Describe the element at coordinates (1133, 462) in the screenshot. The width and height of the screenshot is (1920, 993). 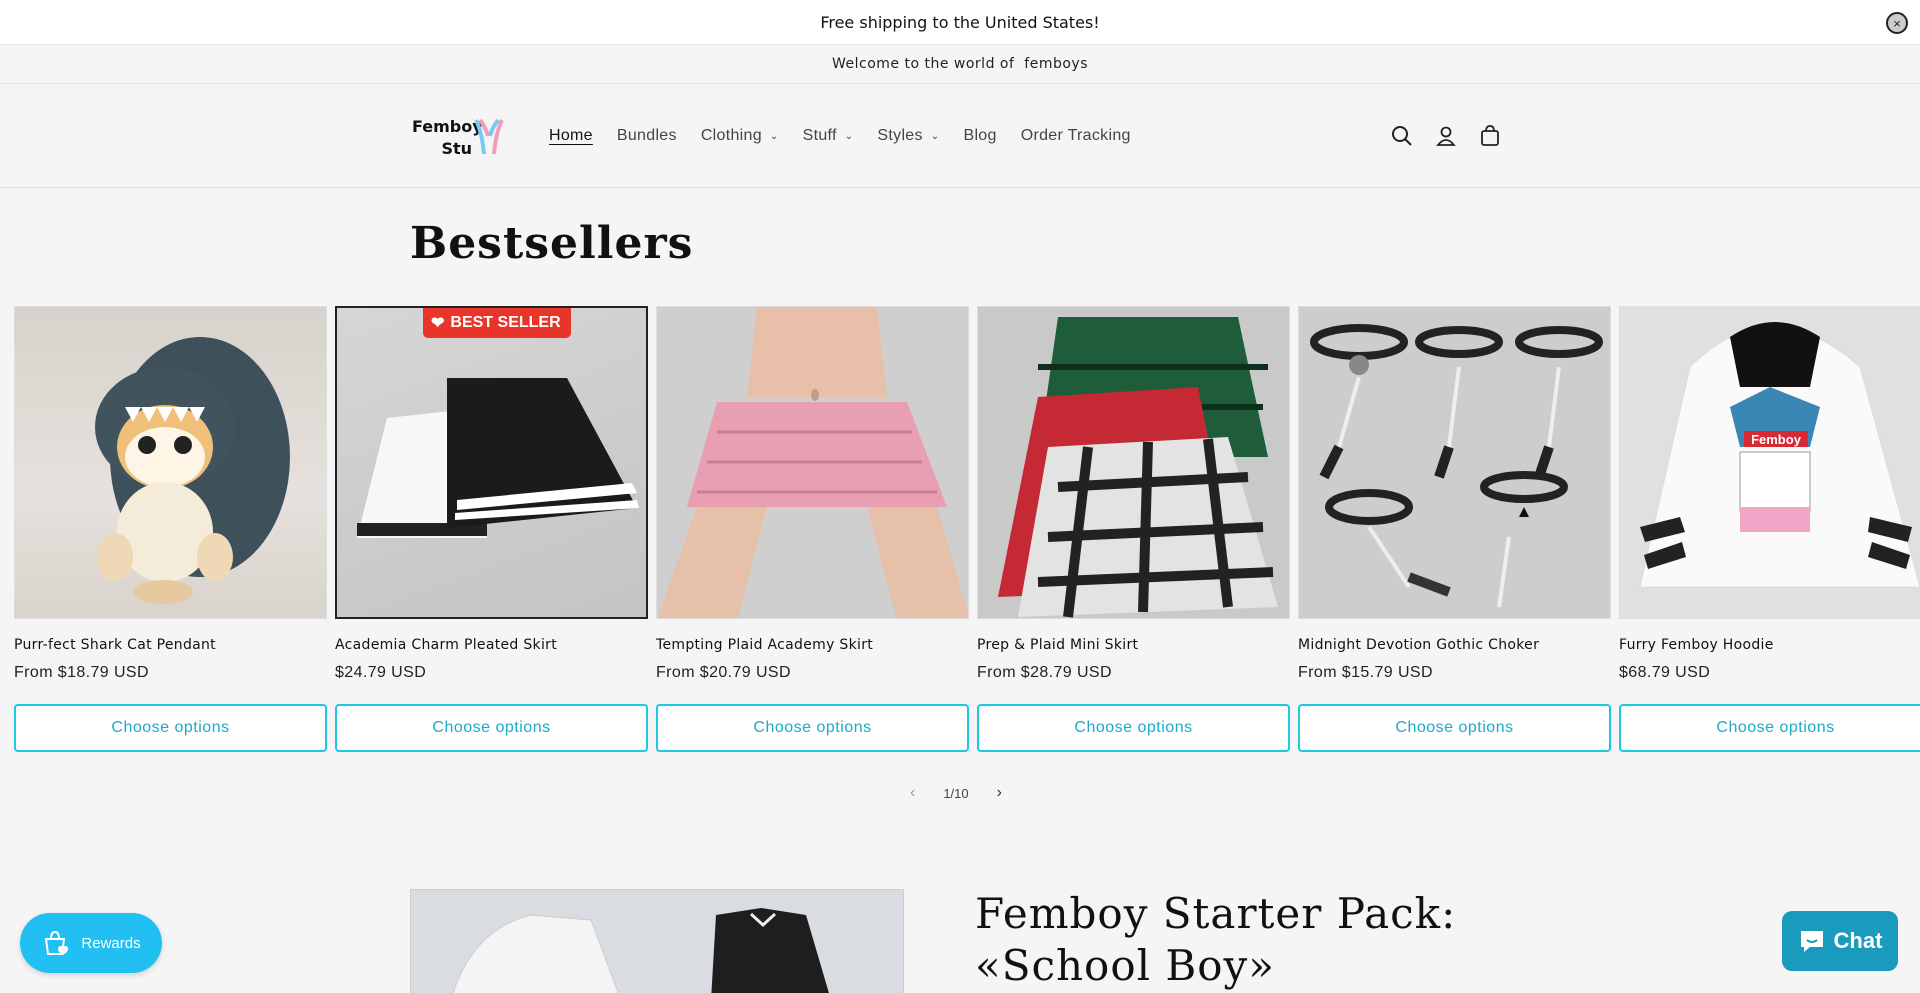
I see `product-image-prep-plaid-skirt` at that location.